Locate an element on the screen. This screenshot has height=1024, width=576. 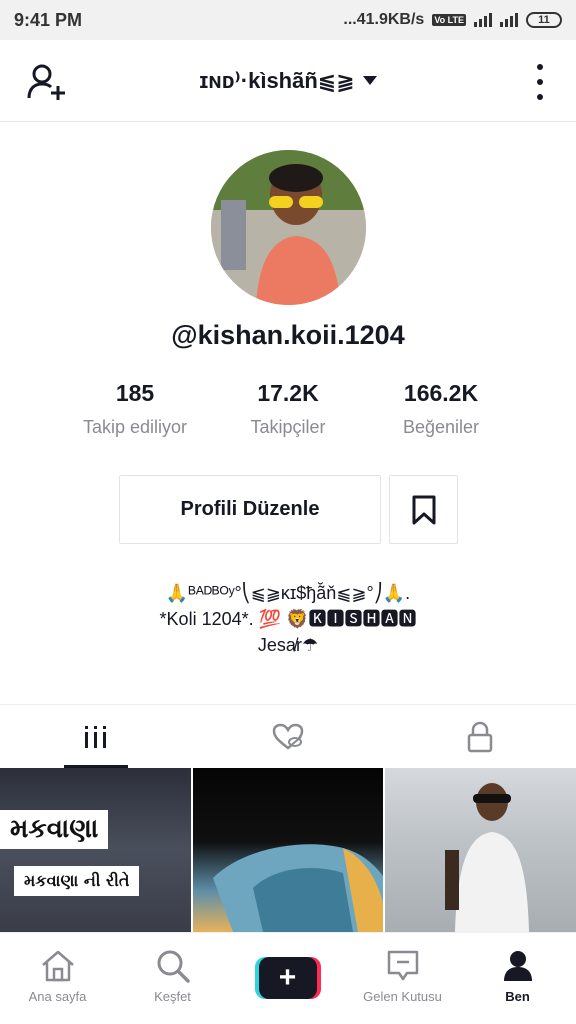
bottom-nav: Ana sayfa Keşfet + Gelen Kutusu Ben is located at coordinates (288, 978).